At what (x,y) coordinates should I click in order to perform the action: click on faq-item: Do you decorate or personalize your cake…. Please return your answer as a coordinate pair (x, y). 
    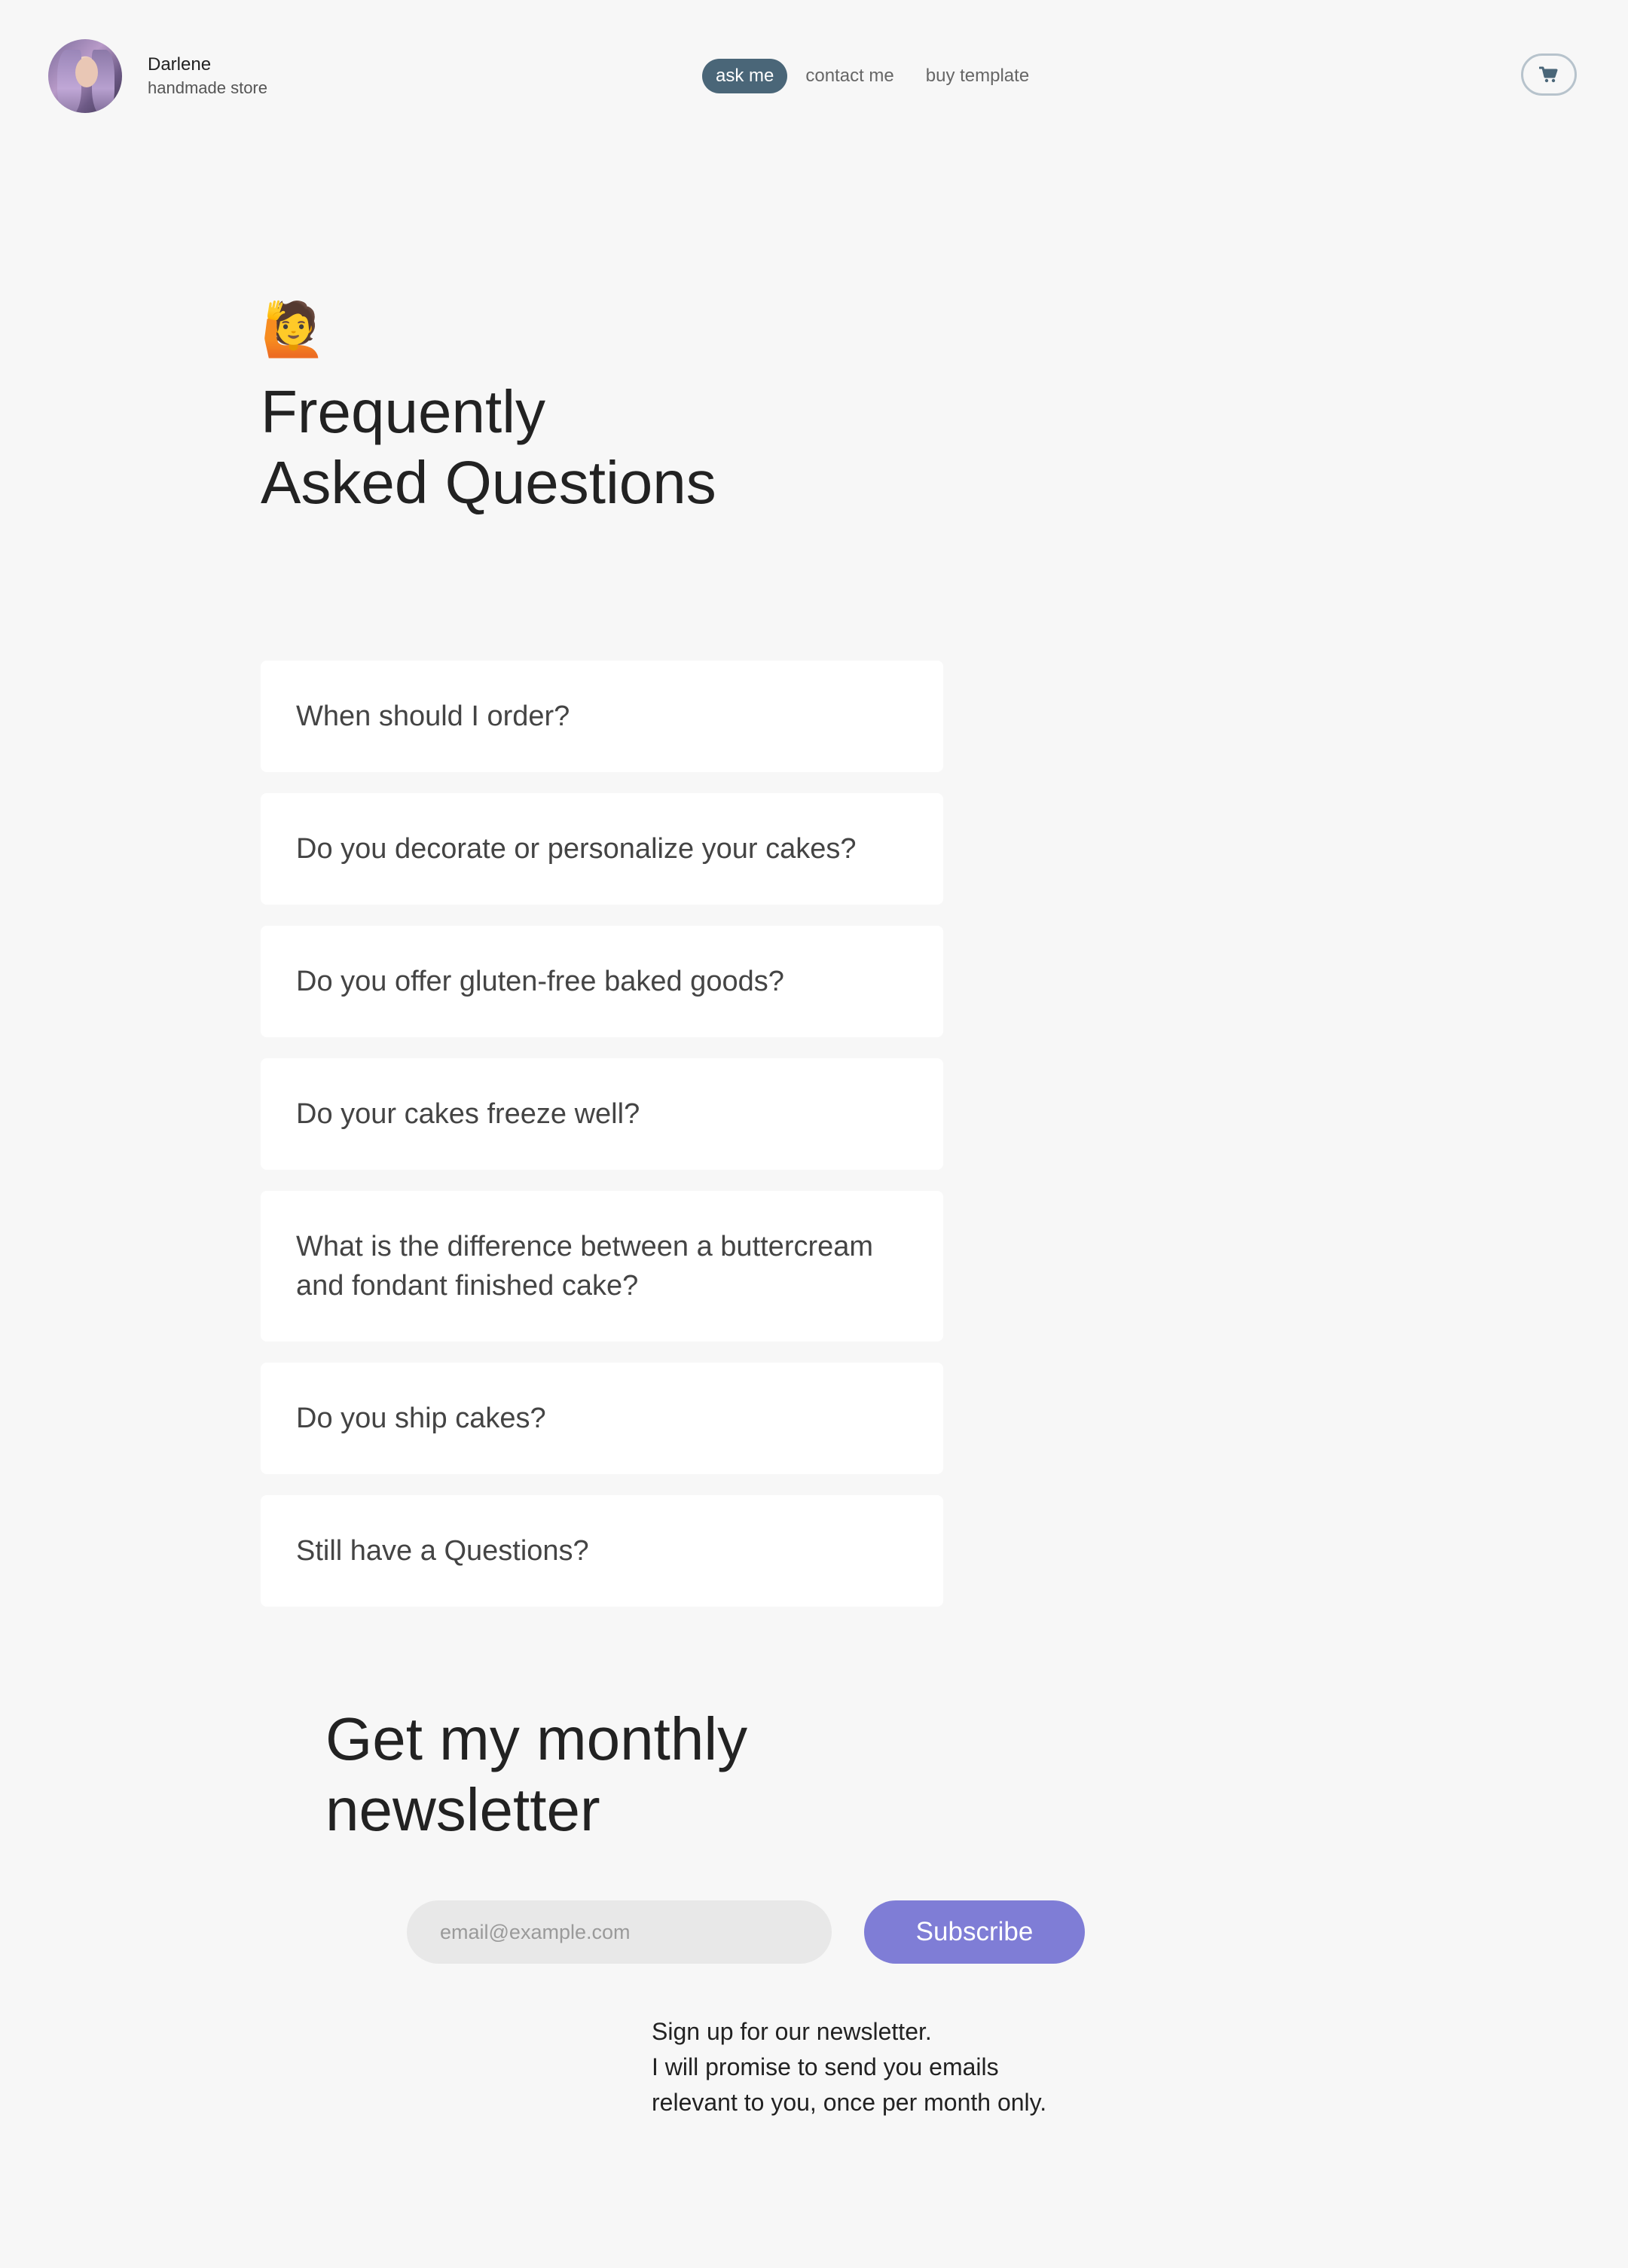
    Looking at the image, I should click on (602, 849).